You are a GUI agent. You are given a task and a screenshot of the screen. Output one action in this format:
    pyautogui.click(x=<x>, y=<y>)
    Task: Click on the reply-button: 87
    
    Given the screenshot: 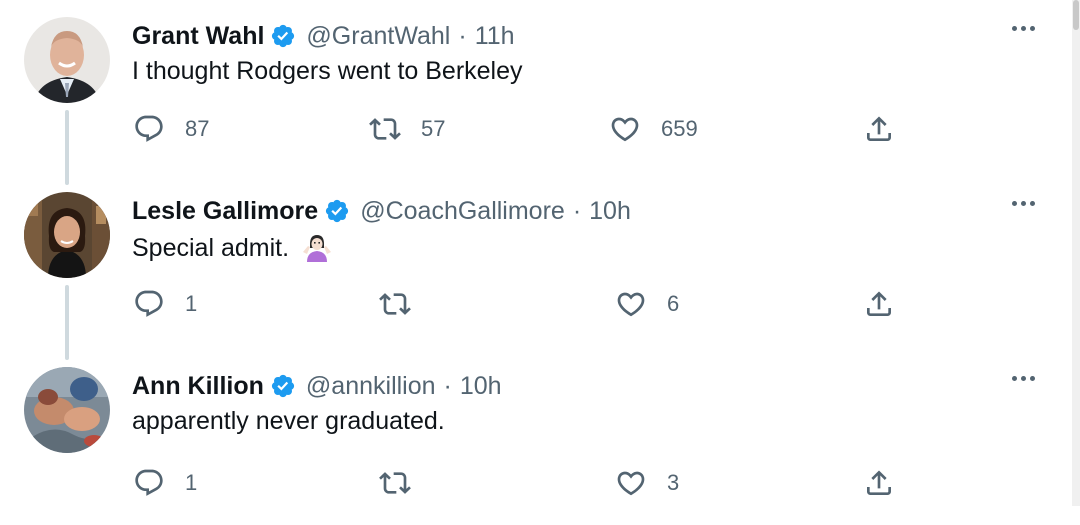 What is the action you would take?
    pyautogui.click(x=171, y=129)
    